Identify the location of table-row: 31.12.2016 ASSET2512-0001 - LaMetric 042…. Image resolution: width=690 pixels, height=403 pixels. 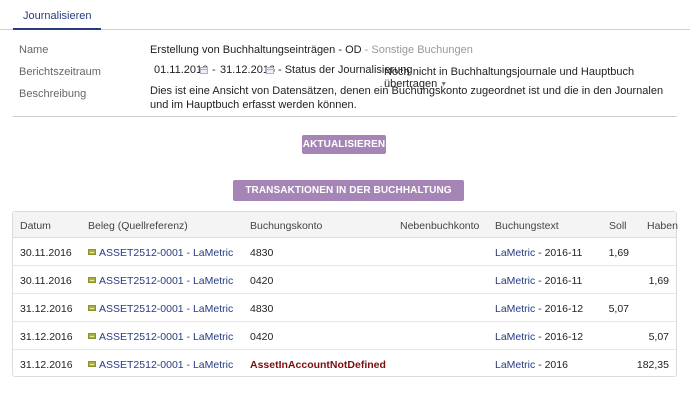
(344, 336).